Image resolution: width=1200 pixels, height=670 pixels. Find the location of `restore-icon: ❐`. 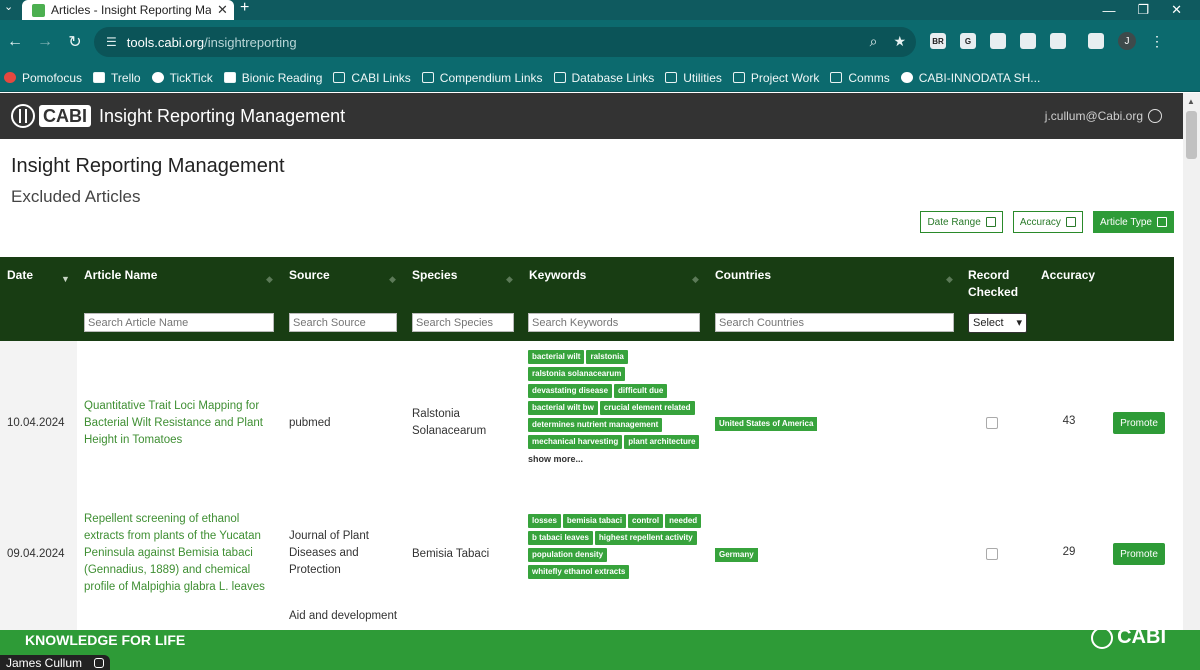

restore-icon: ❐ is located at coordinates (1143, 10).